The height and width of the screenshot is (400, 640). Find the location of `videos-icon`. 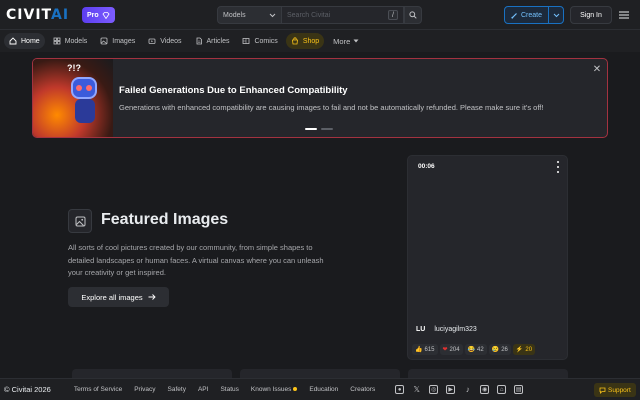

videos-icon is located at coordinates (152, 41).